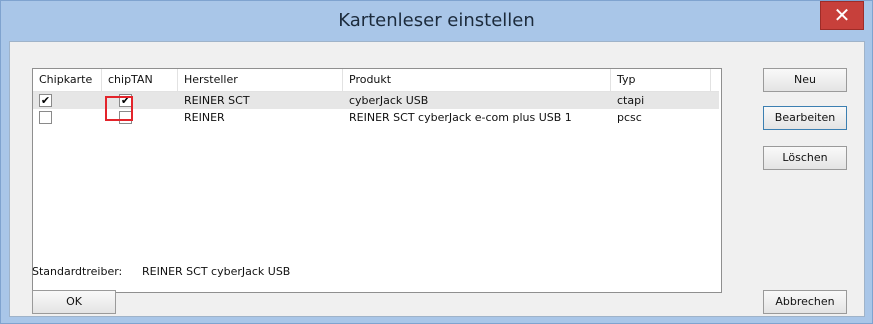  I want to click on column-header-chipkarte: Chipkarte, so click(67, 80).